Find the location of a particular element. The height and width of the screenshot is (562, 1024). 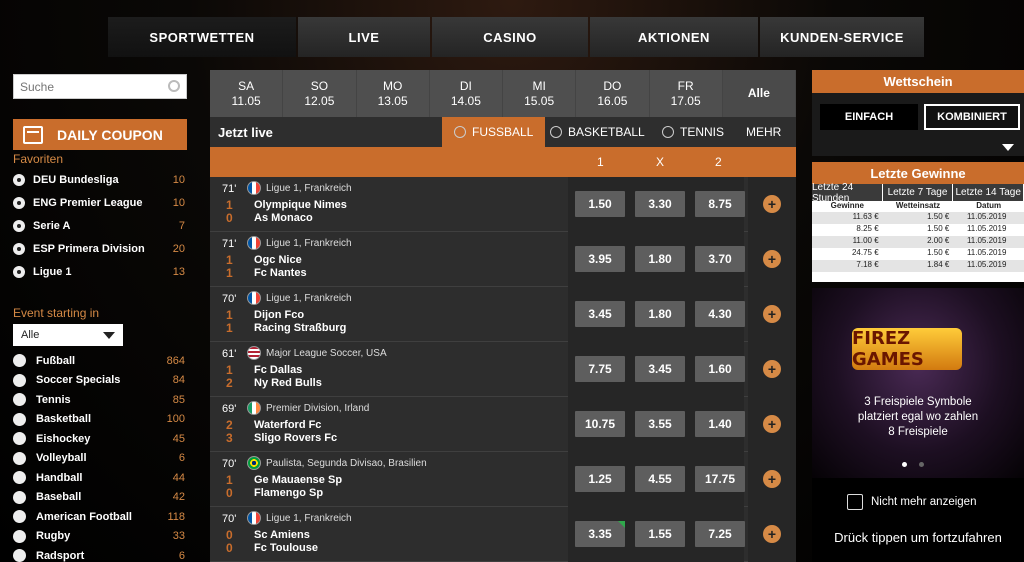

sport-item: Eishockey 45 is located at coordinates (99, 439).